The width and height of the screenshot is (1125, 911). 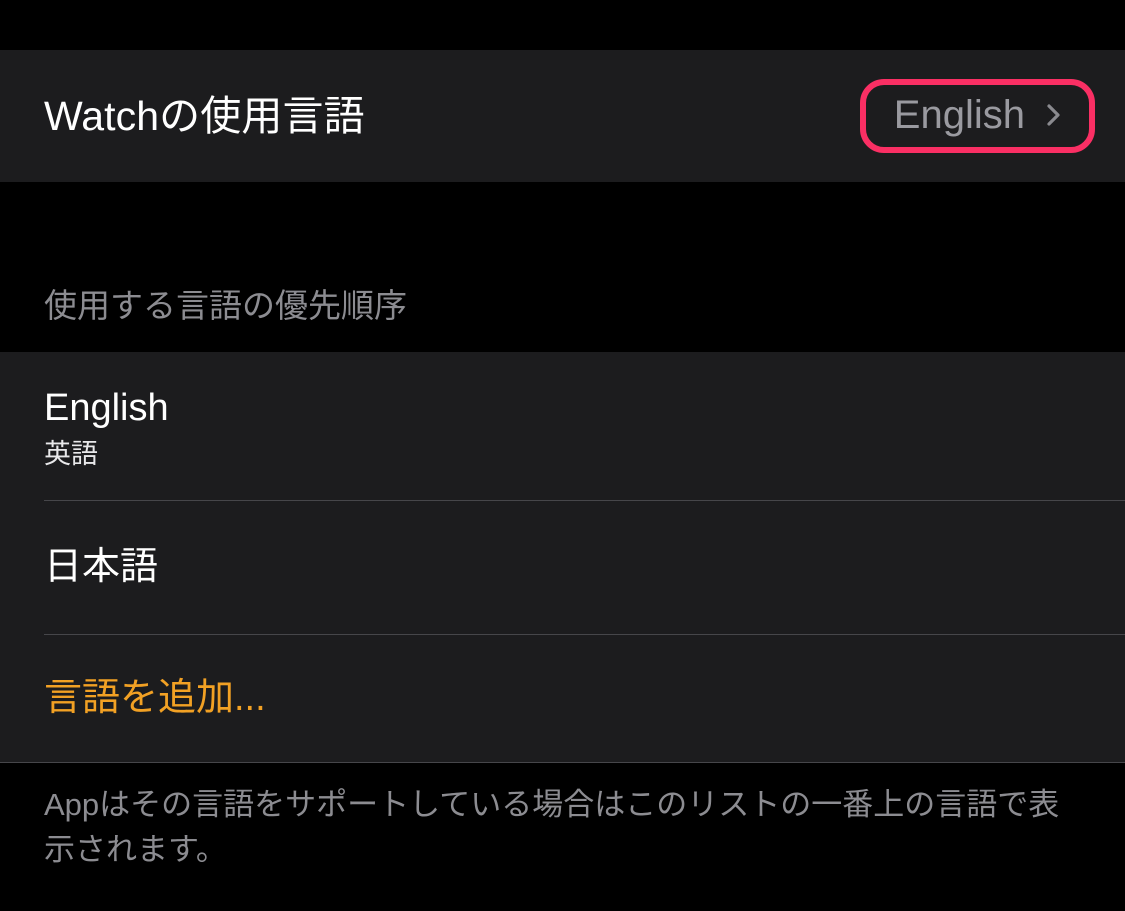 What do you see at coordinates (225, 305) in the screenshot?
I see `section-header-label: 使用する言語の優先順序` at bounding box center [225, 305].